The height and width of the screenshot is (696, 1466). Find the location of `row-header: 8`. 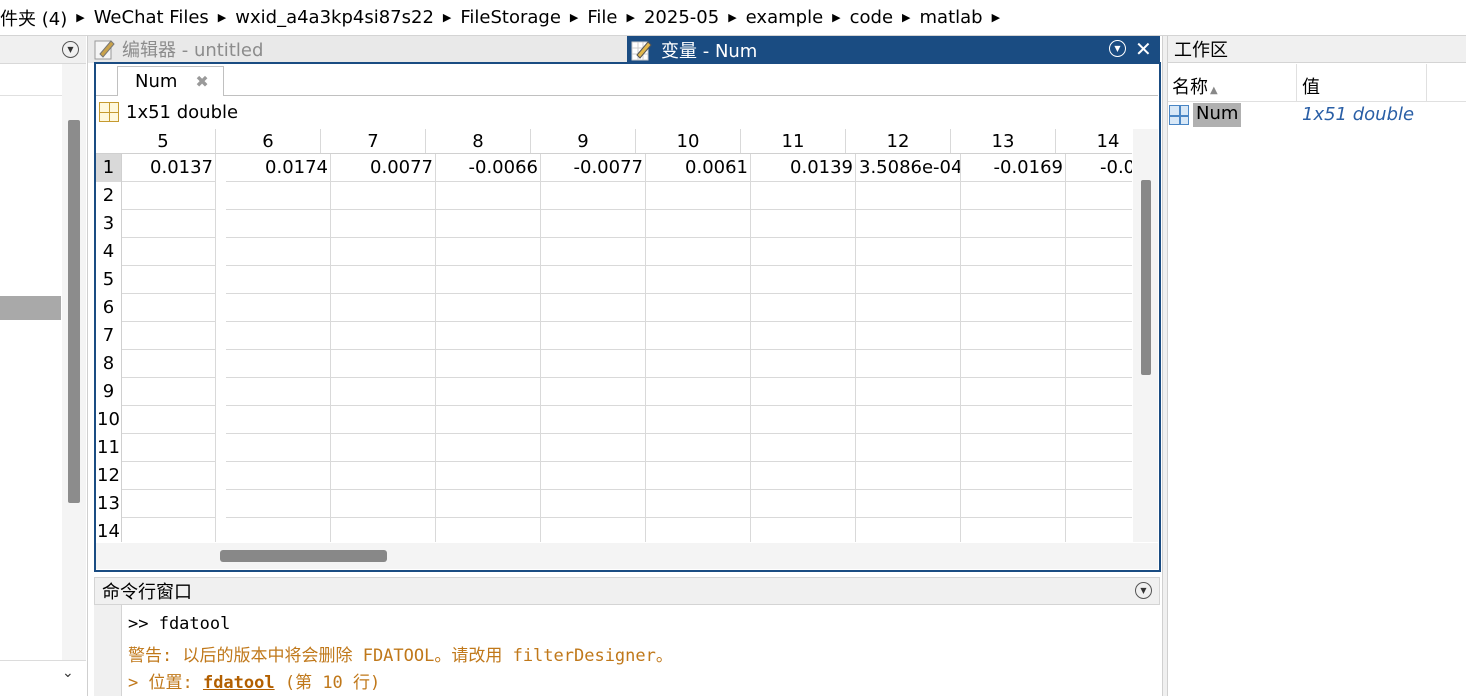

row-header: 8 is located at coordinates (108, 364).